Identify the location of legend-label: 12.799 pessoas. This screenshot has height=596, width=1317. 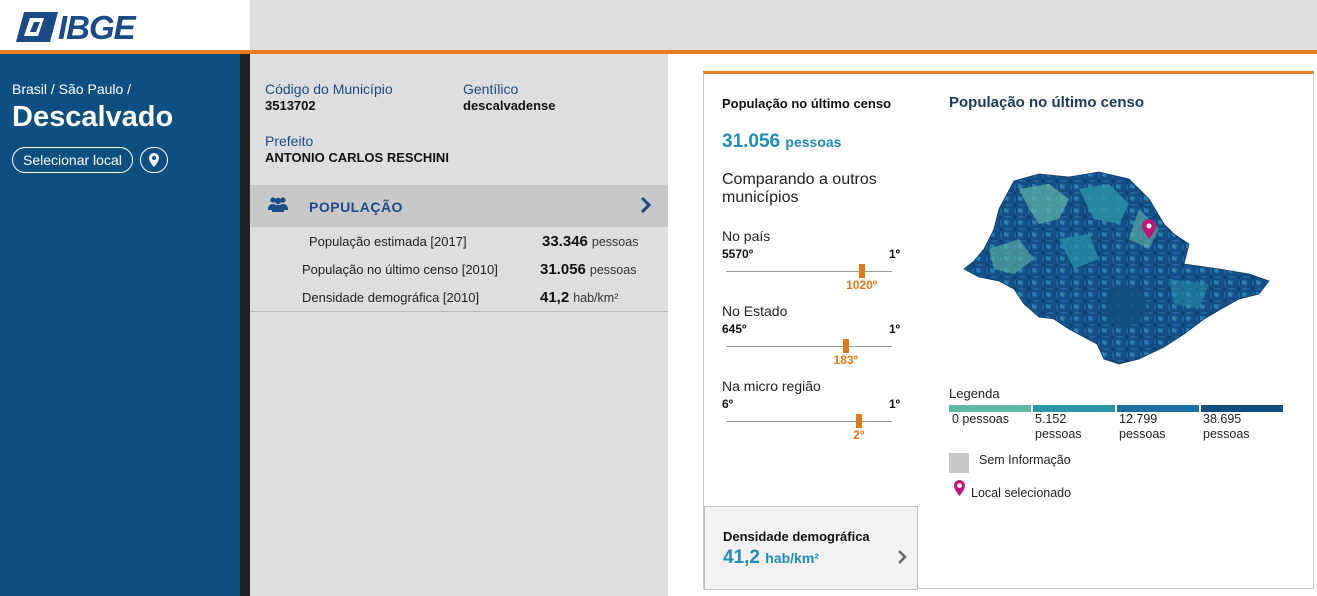
(1142, 427).